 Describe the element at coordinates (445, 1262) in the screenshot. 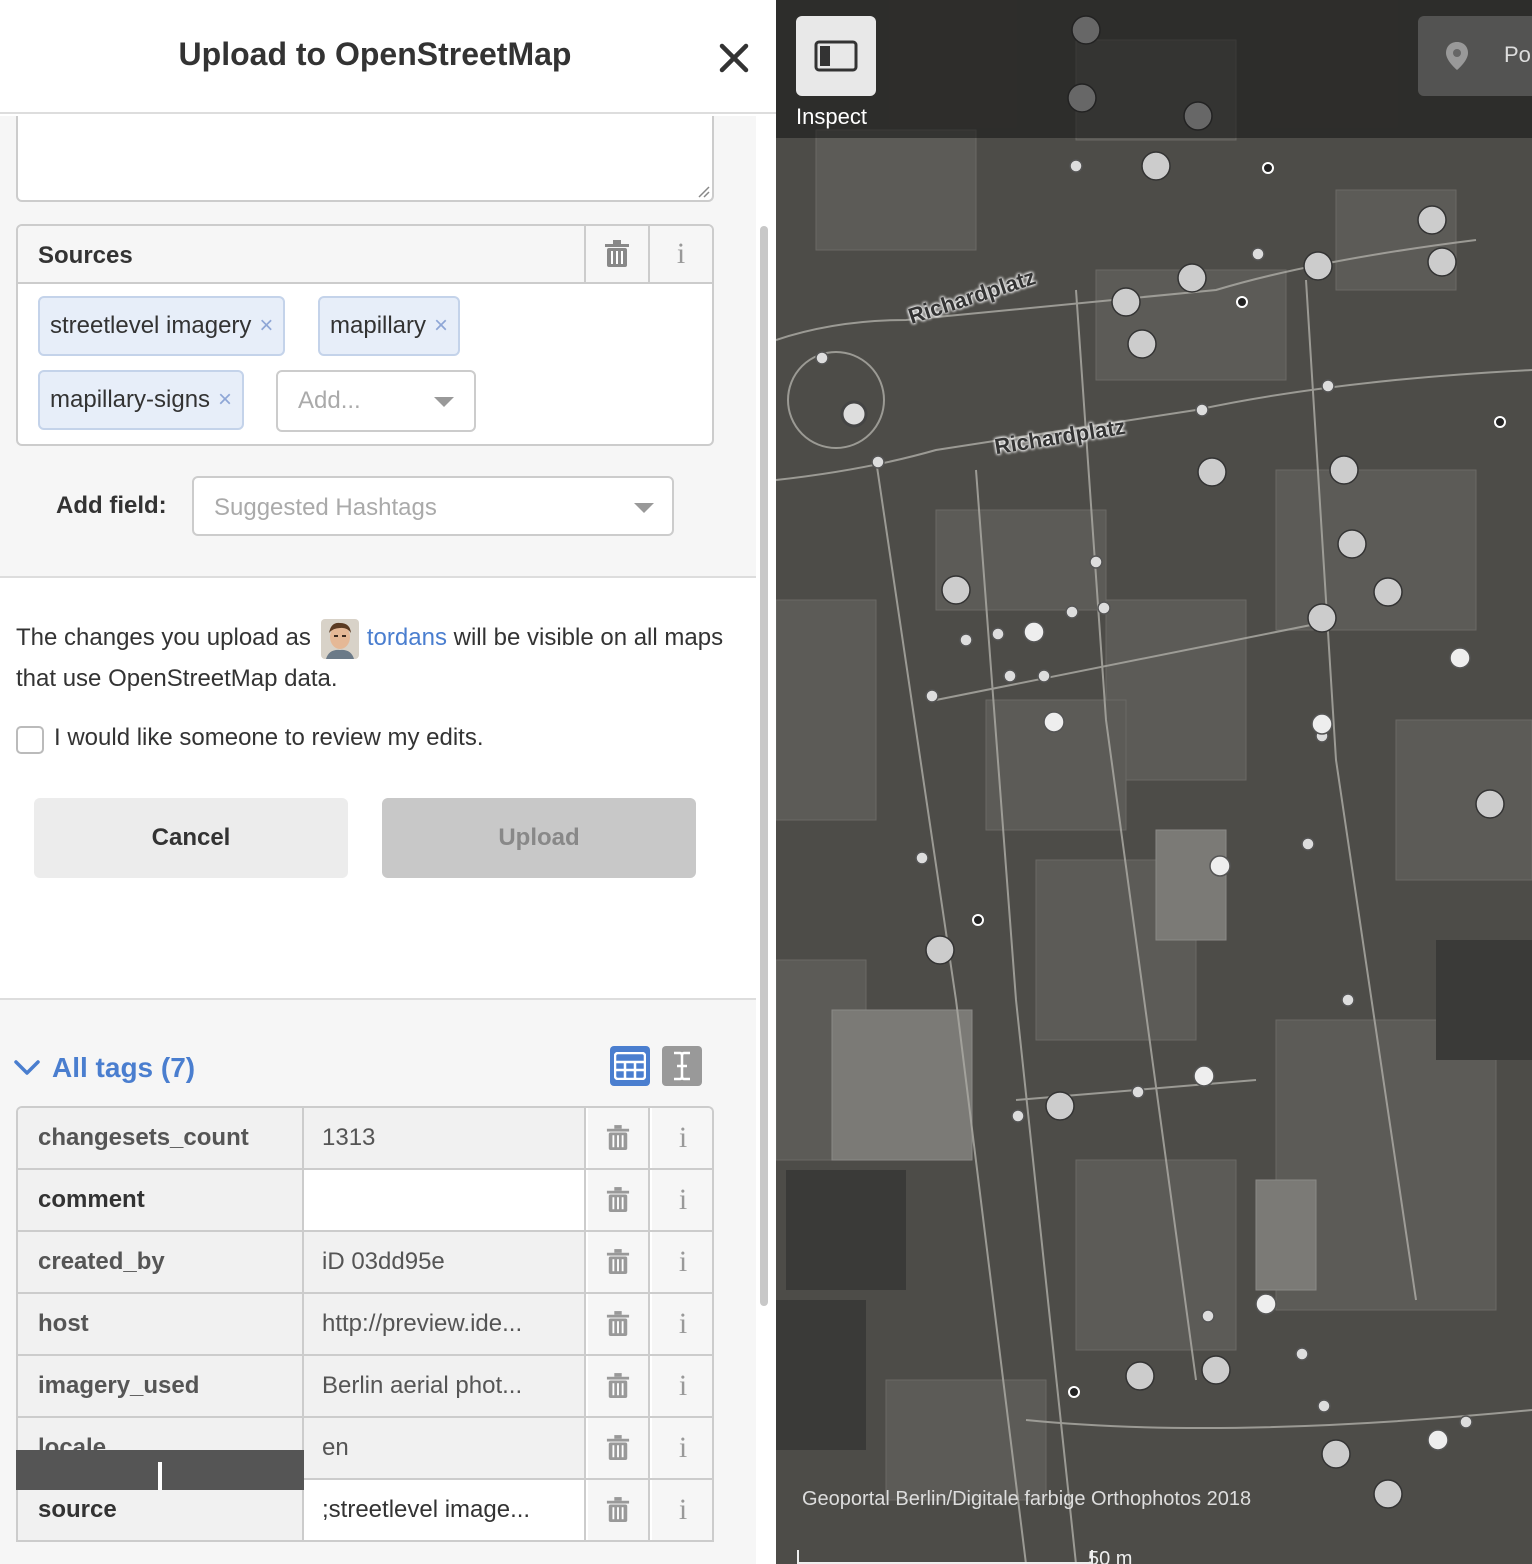

I see `tag-value: iD 03dd95e` at that location.